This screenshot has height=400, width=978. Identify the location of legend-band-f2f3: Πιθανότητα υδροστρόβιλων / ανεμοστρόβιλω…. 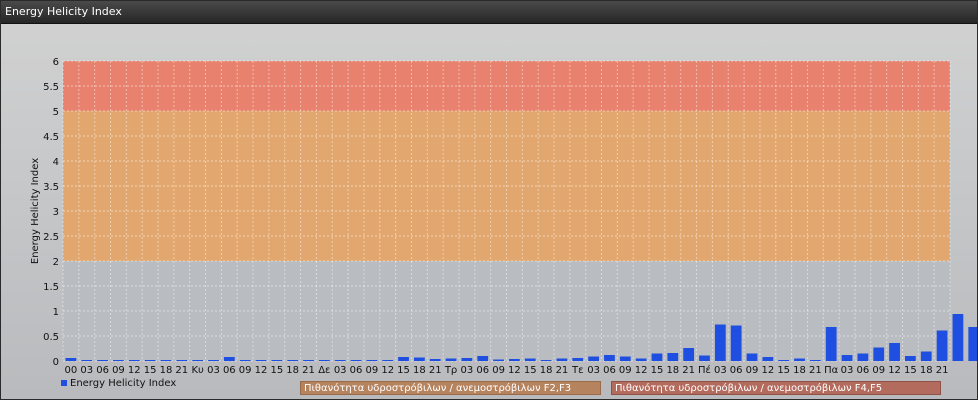
(450, 388).